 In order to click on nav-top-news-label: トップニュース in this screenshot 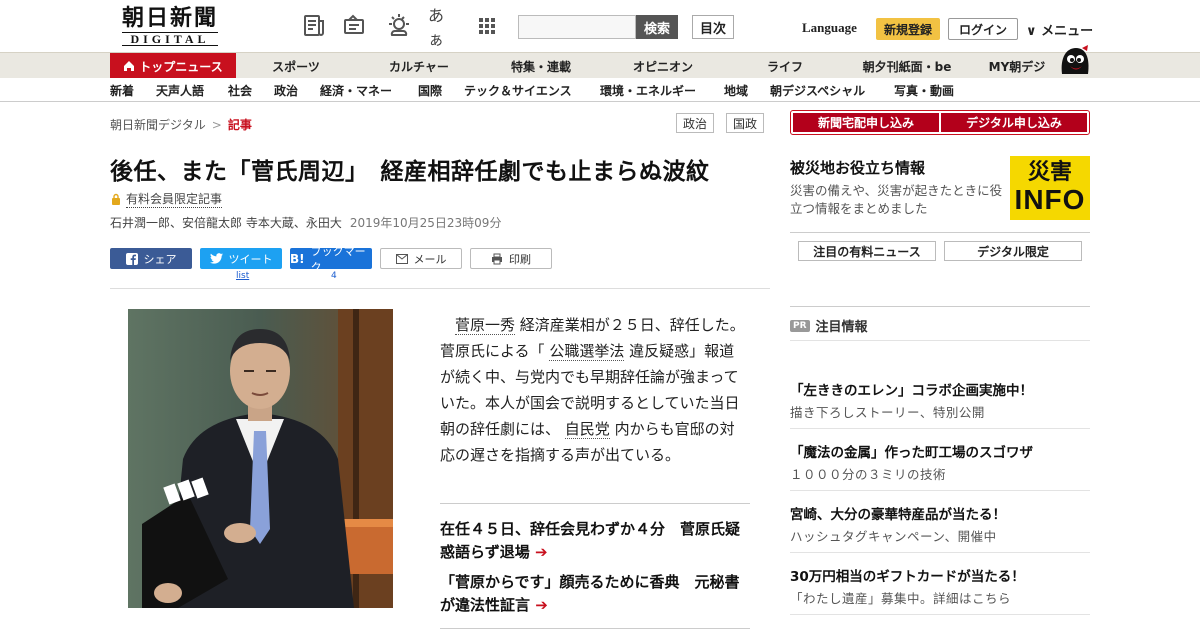, I will do `click(181, 66)`.